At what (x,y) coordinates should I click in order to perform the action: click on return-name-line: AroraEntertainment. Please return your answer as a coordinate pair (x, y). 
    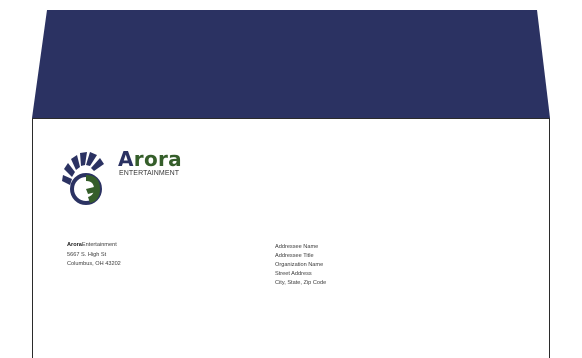
    Looking at the image, I should click on (94, 246).